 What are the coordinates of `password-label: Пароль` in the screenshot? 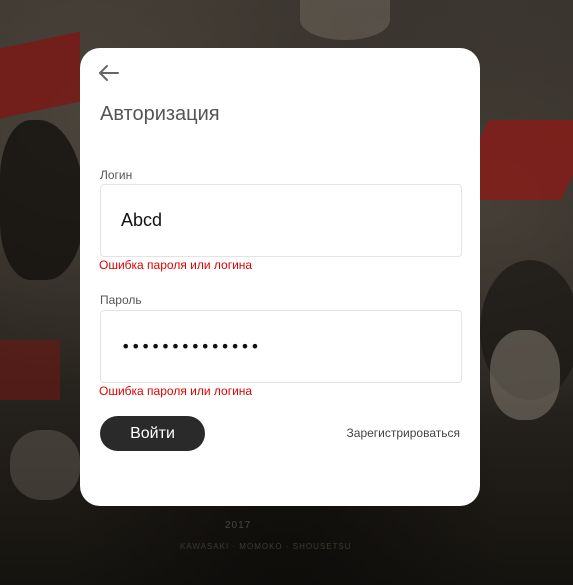 It's located at (121, 300).